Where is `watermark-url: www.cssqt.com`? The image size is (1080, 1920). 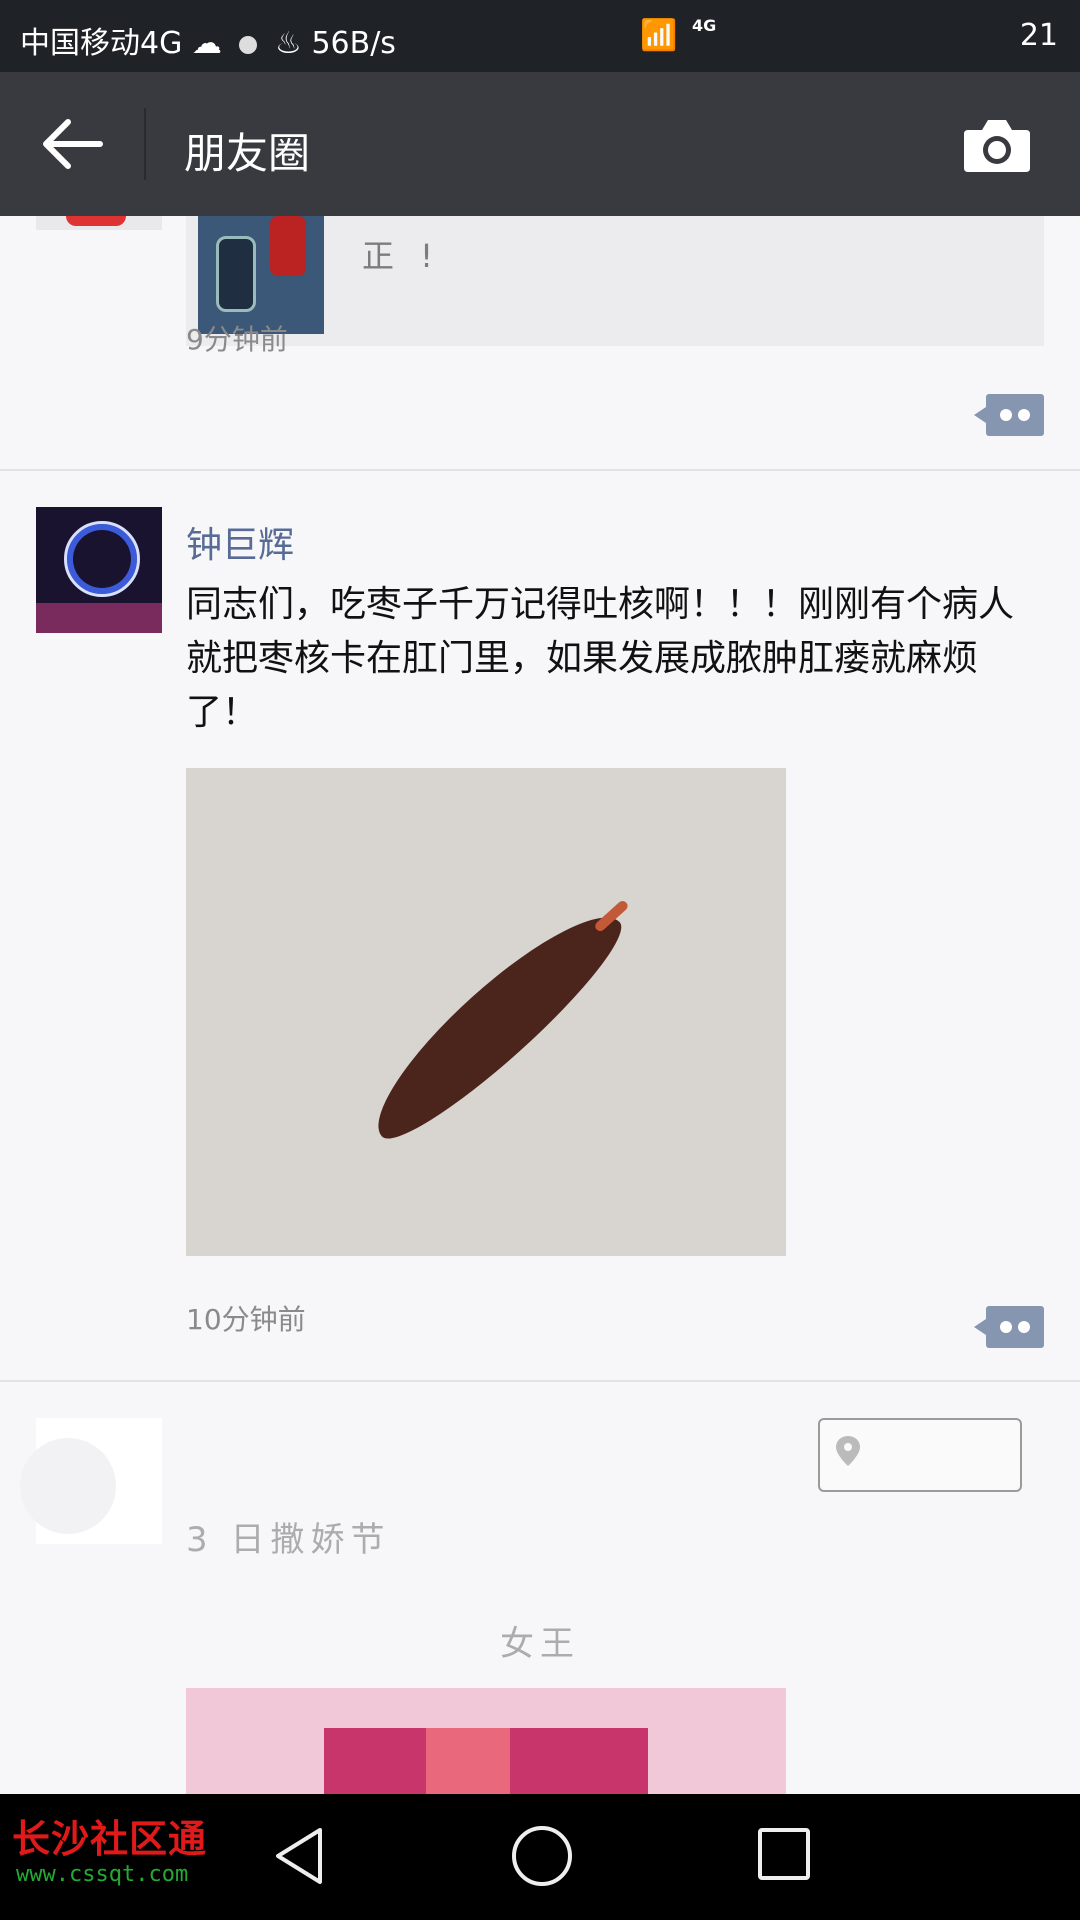 watermark-url: www.cssqt.com is located at coordinates (102, 1874).